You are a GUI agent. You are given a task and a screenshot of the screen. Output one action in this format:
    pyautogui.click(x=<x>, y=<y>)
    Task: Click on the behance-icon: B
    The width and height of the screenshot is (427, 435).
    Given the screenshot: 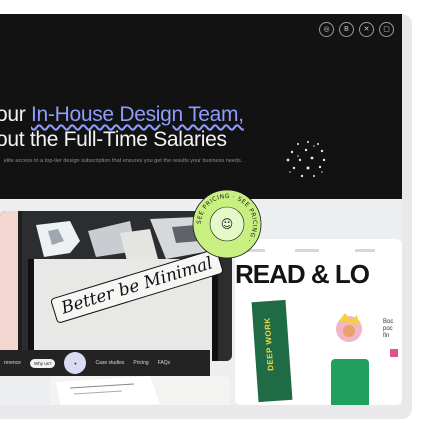 What is the action you would take?
    pyautogui.click(x=346, y=29)
    